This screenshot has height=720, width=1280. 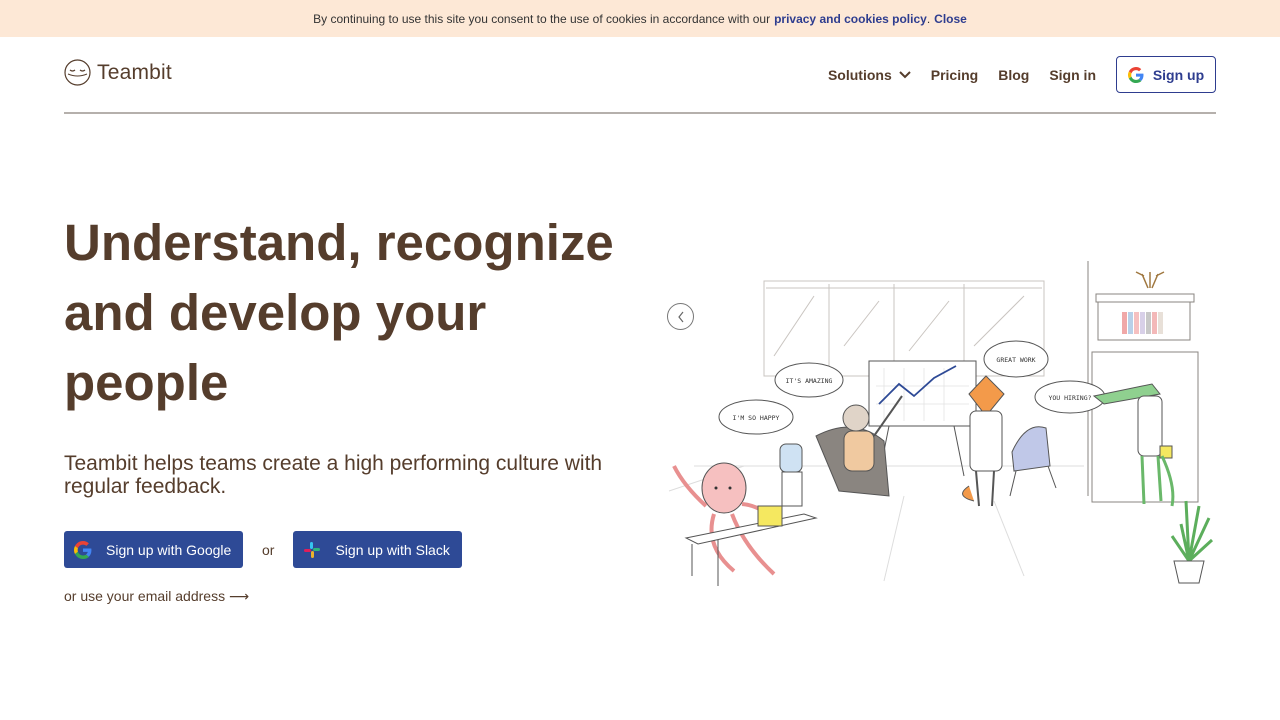 I want to click on cookie-period: ., so click(x=928, y=18).